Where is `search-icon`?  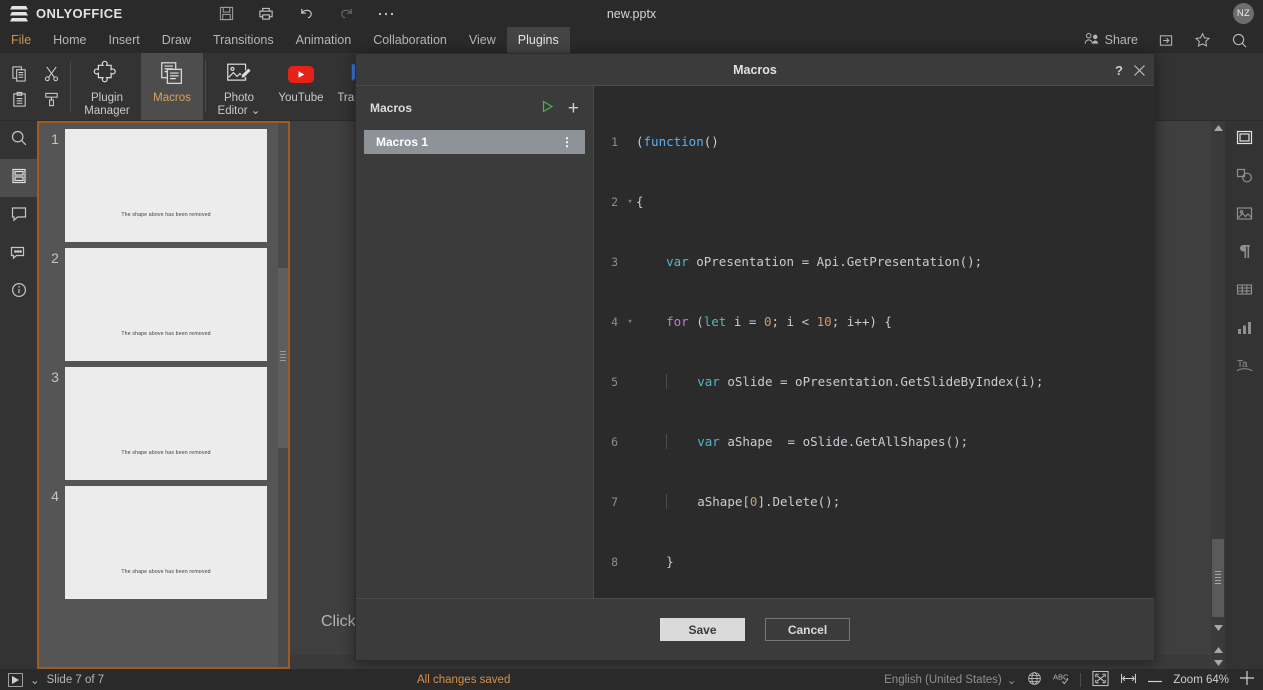 search-icon is located at coordinates (1239, 40).